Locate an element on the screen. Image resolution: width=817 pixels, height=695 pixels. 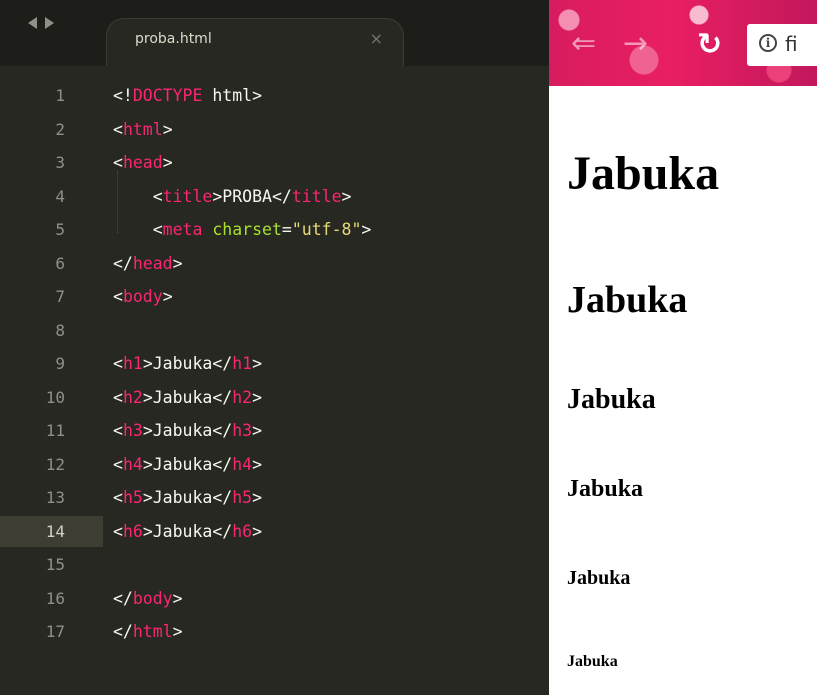
heading-h5: Jabuka is located at coordinates (599, 578).